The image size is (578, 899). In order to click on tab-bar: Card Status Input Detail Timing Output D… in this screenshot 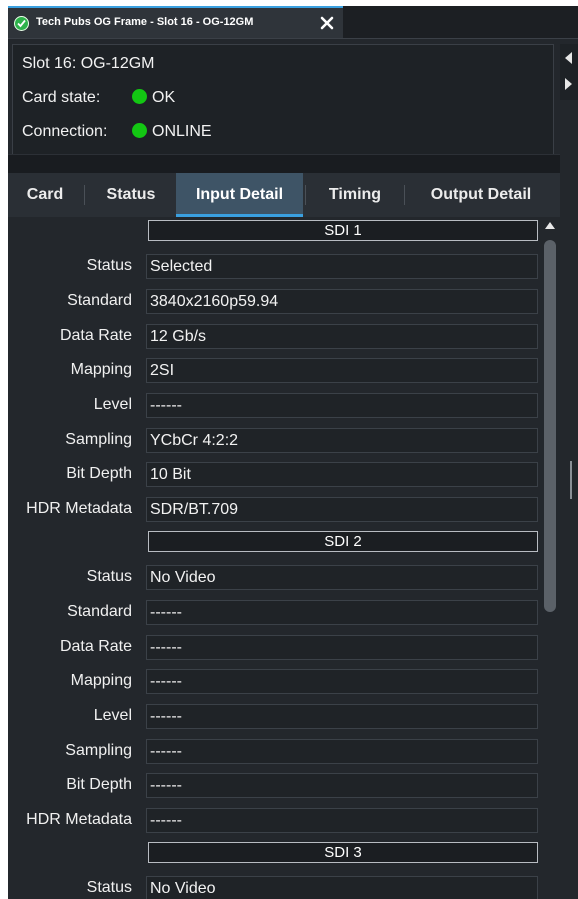, I will do `click(284, 195)`.